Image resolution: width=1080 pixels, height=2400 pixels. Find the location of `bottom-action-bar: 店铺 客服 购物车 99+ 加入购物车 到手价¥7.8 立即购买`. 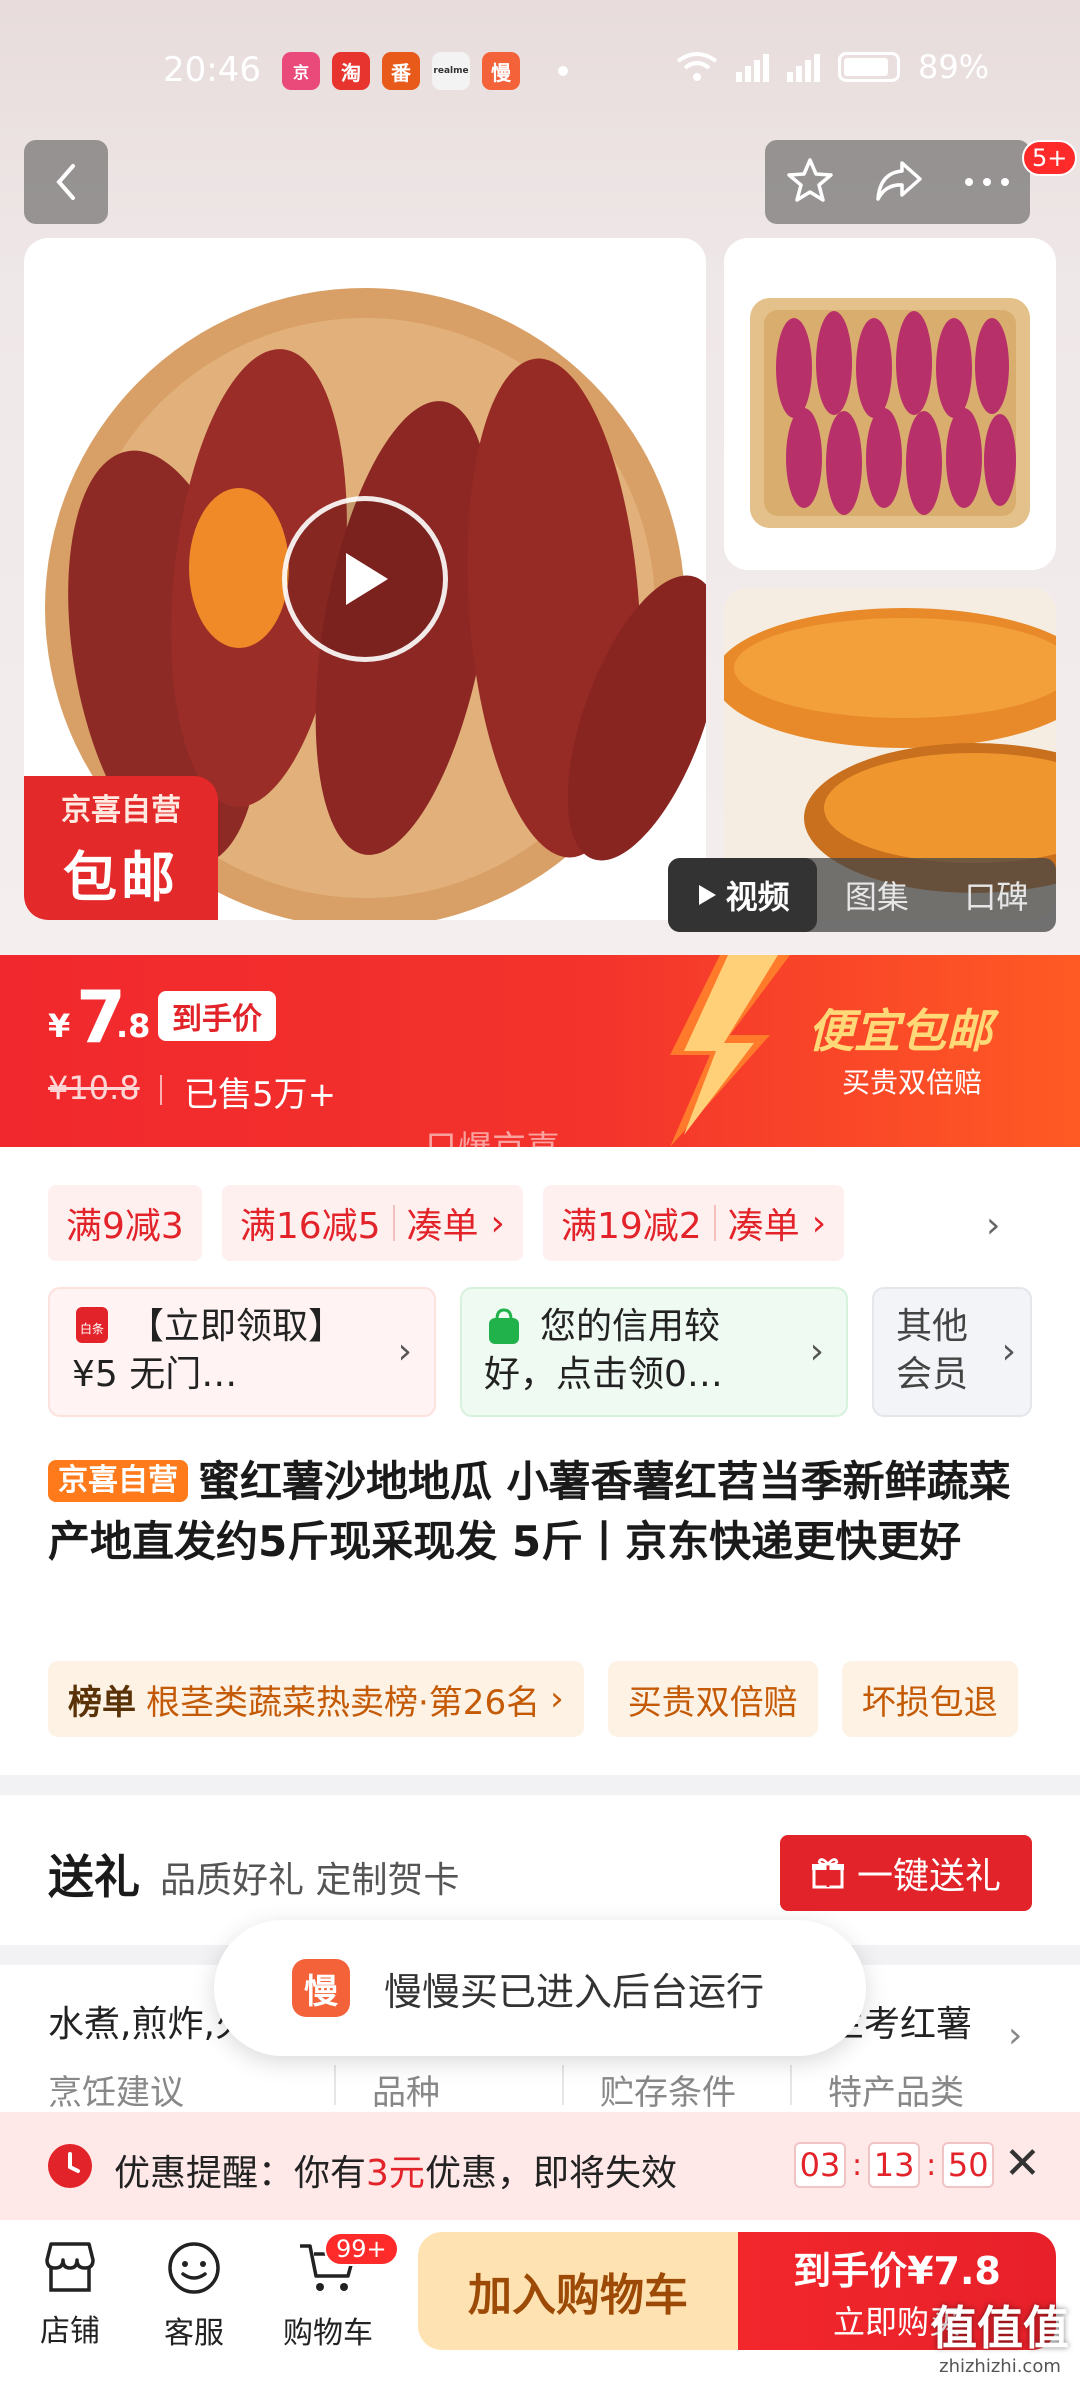

bottom-action-bar: 店铺 客服 购物车 99+ 加入购物车 到手价¥7.8 立即购买 is located at coordinates (540, 2310).